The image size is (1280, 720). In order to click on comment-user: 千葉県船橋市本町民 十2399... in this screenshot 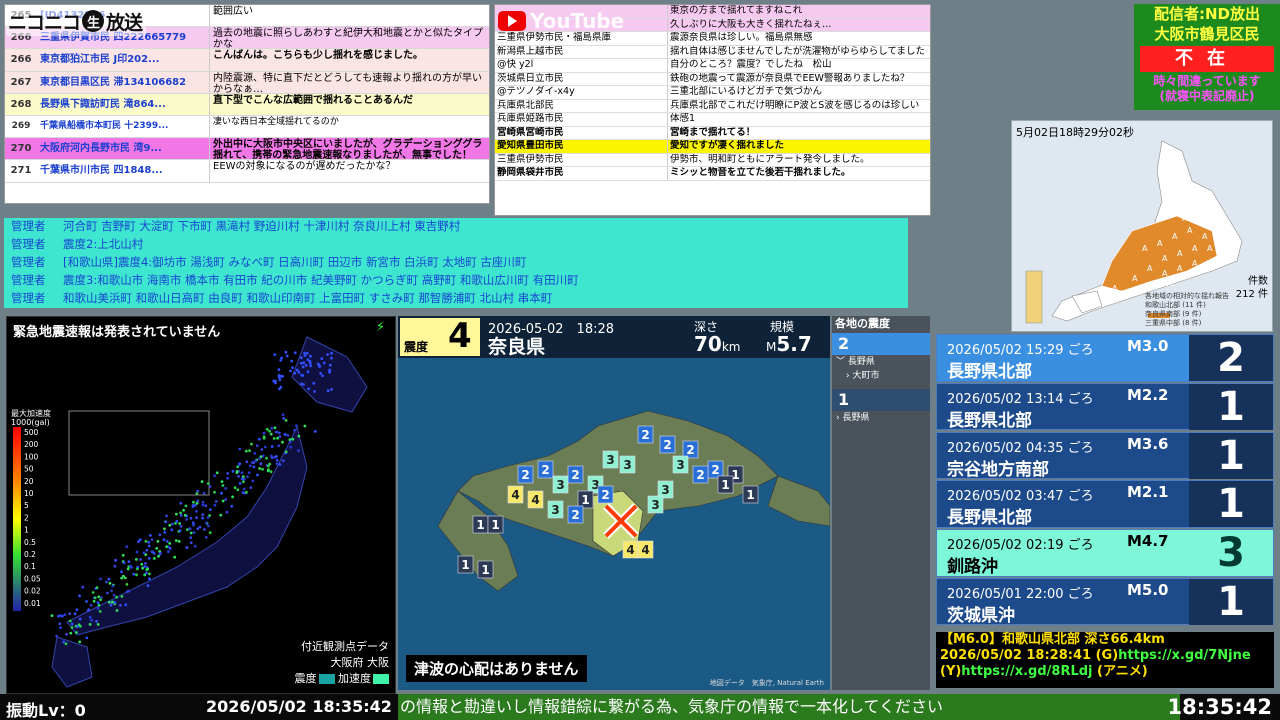, I will do `click(123, 126)`.